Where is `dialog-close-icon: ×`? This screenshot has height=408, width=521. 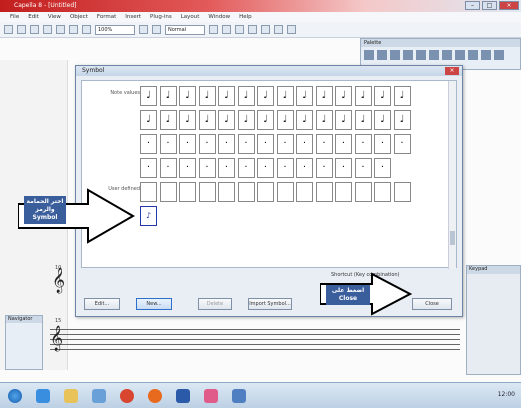
dialog-close-icon: × is located at coordinates (452, 71).